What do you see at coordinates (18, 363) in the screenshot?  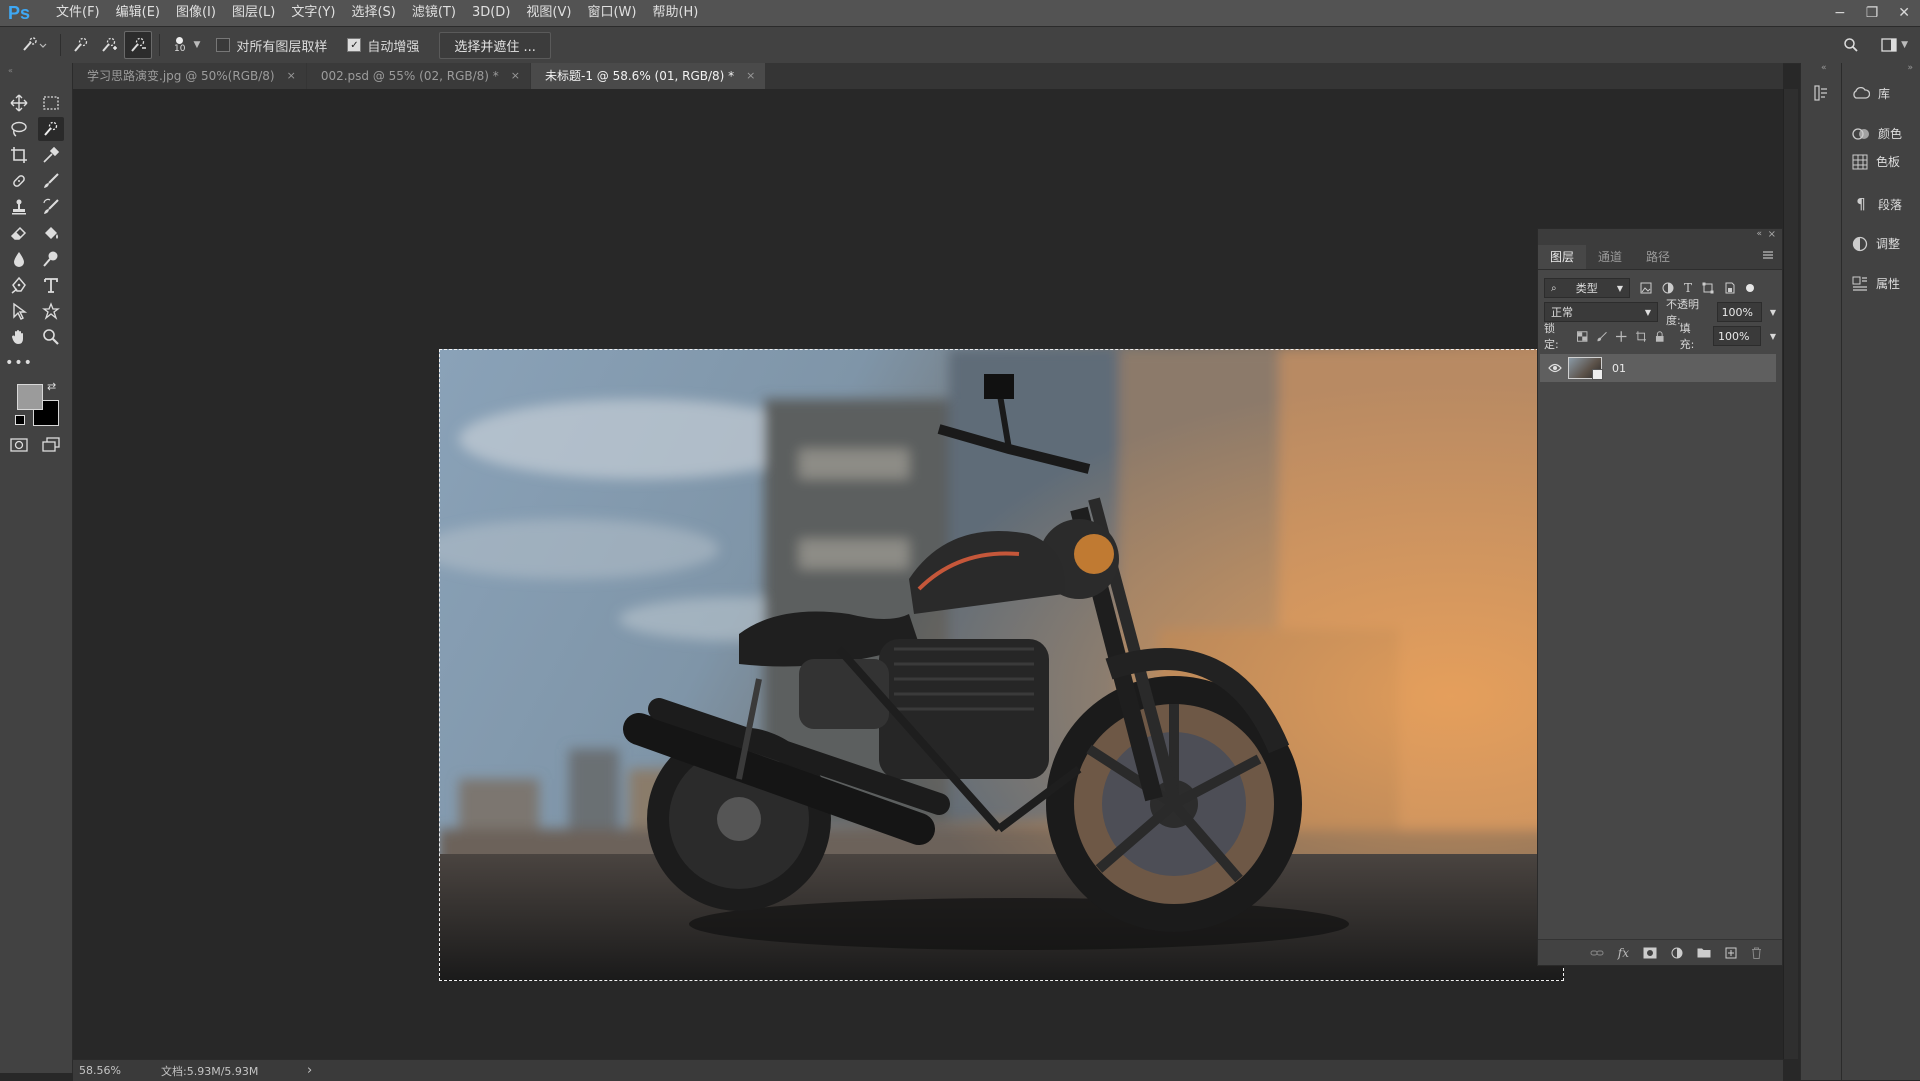 I see `edit-toolbar-button: •••` at bounding box center [18, 363].